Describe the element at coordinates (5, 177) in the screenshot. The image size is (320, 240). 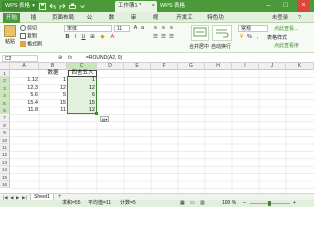
I see `row-header: 15` at that location.